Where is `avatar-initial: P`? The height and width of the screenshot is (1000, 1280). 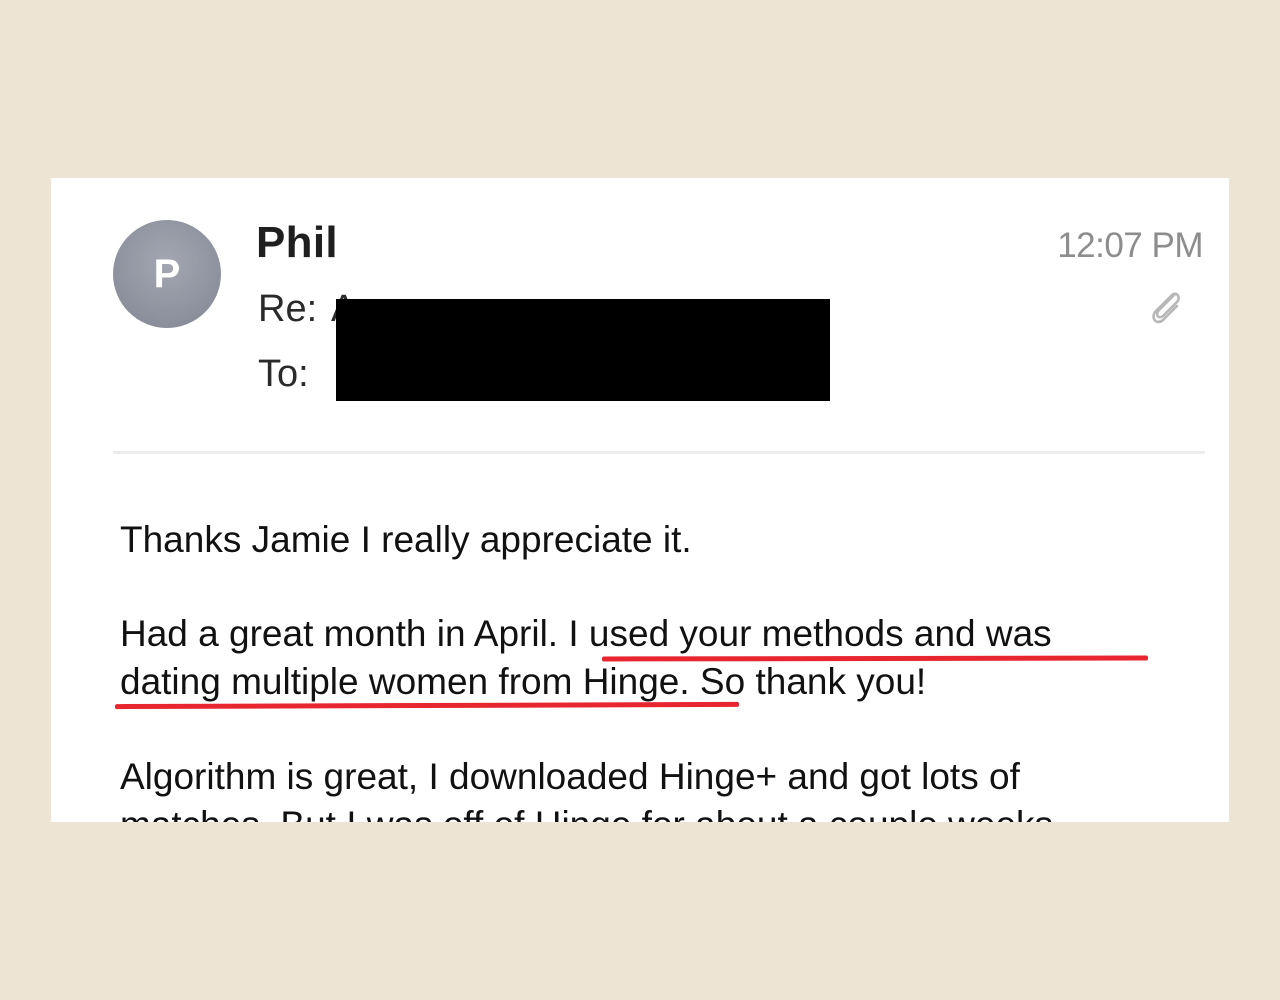
avatar-initial: P is located at coordinates (167, 273).